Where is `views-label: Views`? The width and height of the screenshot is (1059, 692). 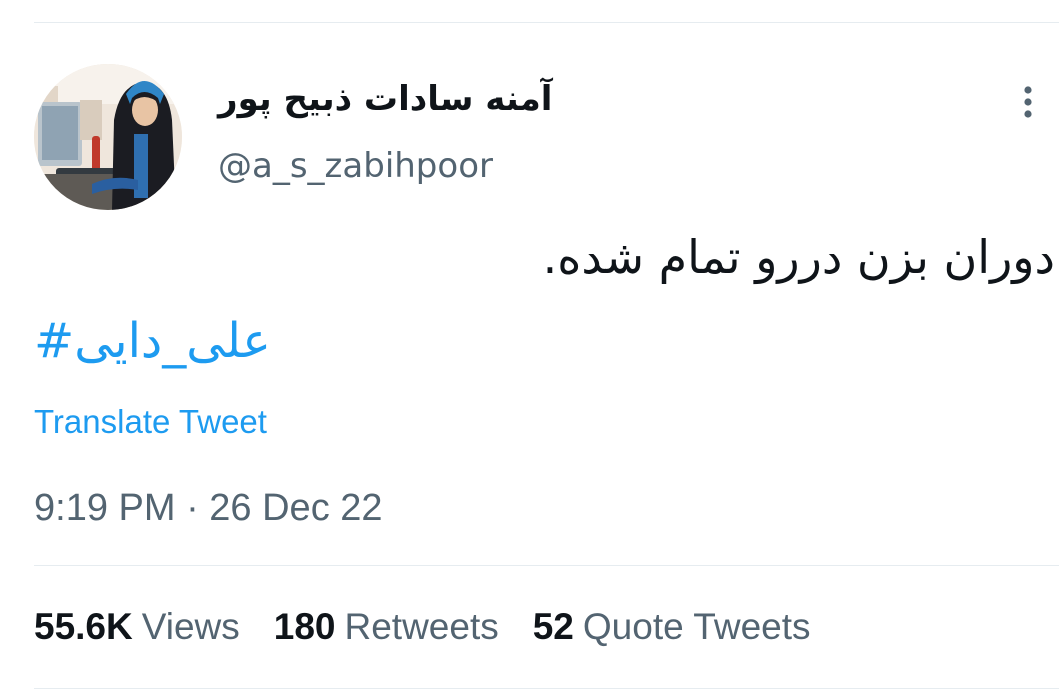 views-label: Views is located at coordinates (190, 626).